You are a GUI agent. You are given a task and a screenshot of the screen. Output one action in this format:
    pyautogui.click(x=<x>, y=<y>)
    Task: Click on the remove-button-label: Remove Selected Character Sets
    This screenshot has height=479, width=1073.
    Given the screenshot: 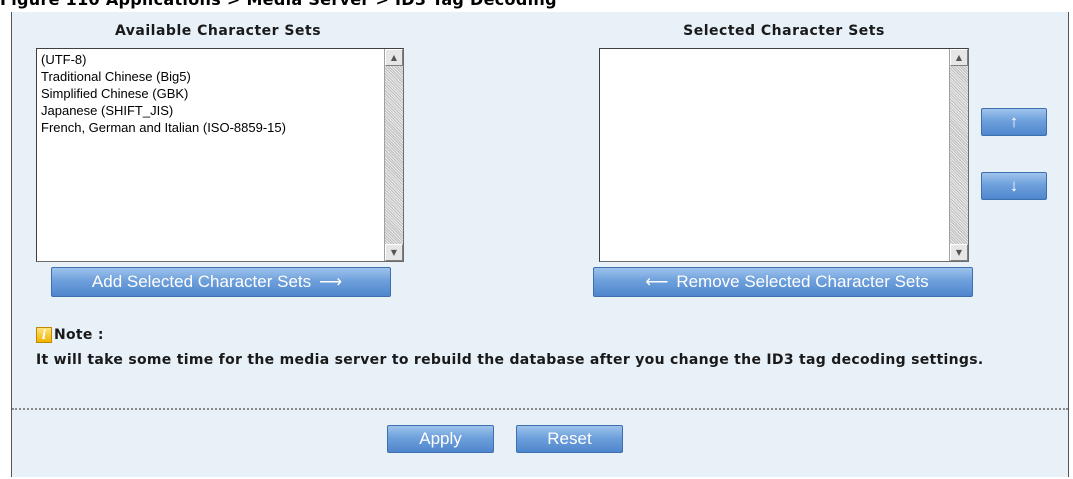 What is the action you would take?
    pyautogui.click(x=802, y=281)
    